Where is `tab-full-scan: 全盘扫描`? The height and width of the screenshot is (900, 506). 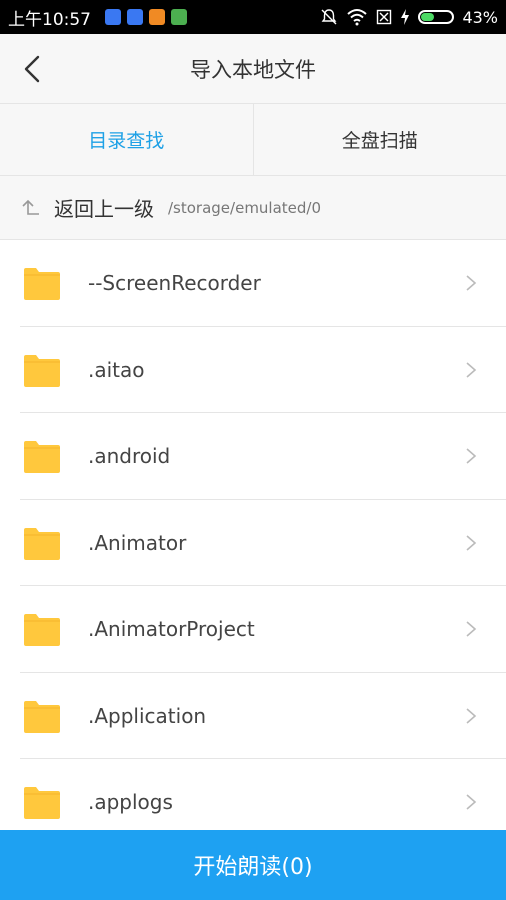 tab-full-scan: 全盘扫描 is located at coordinates (379, 139).